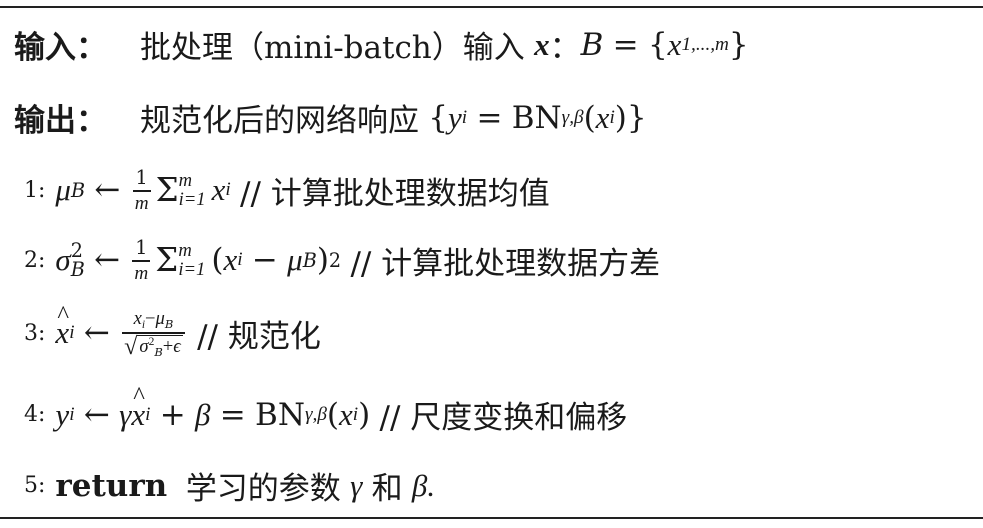 The image size is (983, 528). What do you see at coordinates (335, 260) in the screenshot?
I see `square-exponent: 2` at bounding box center [335, 260].